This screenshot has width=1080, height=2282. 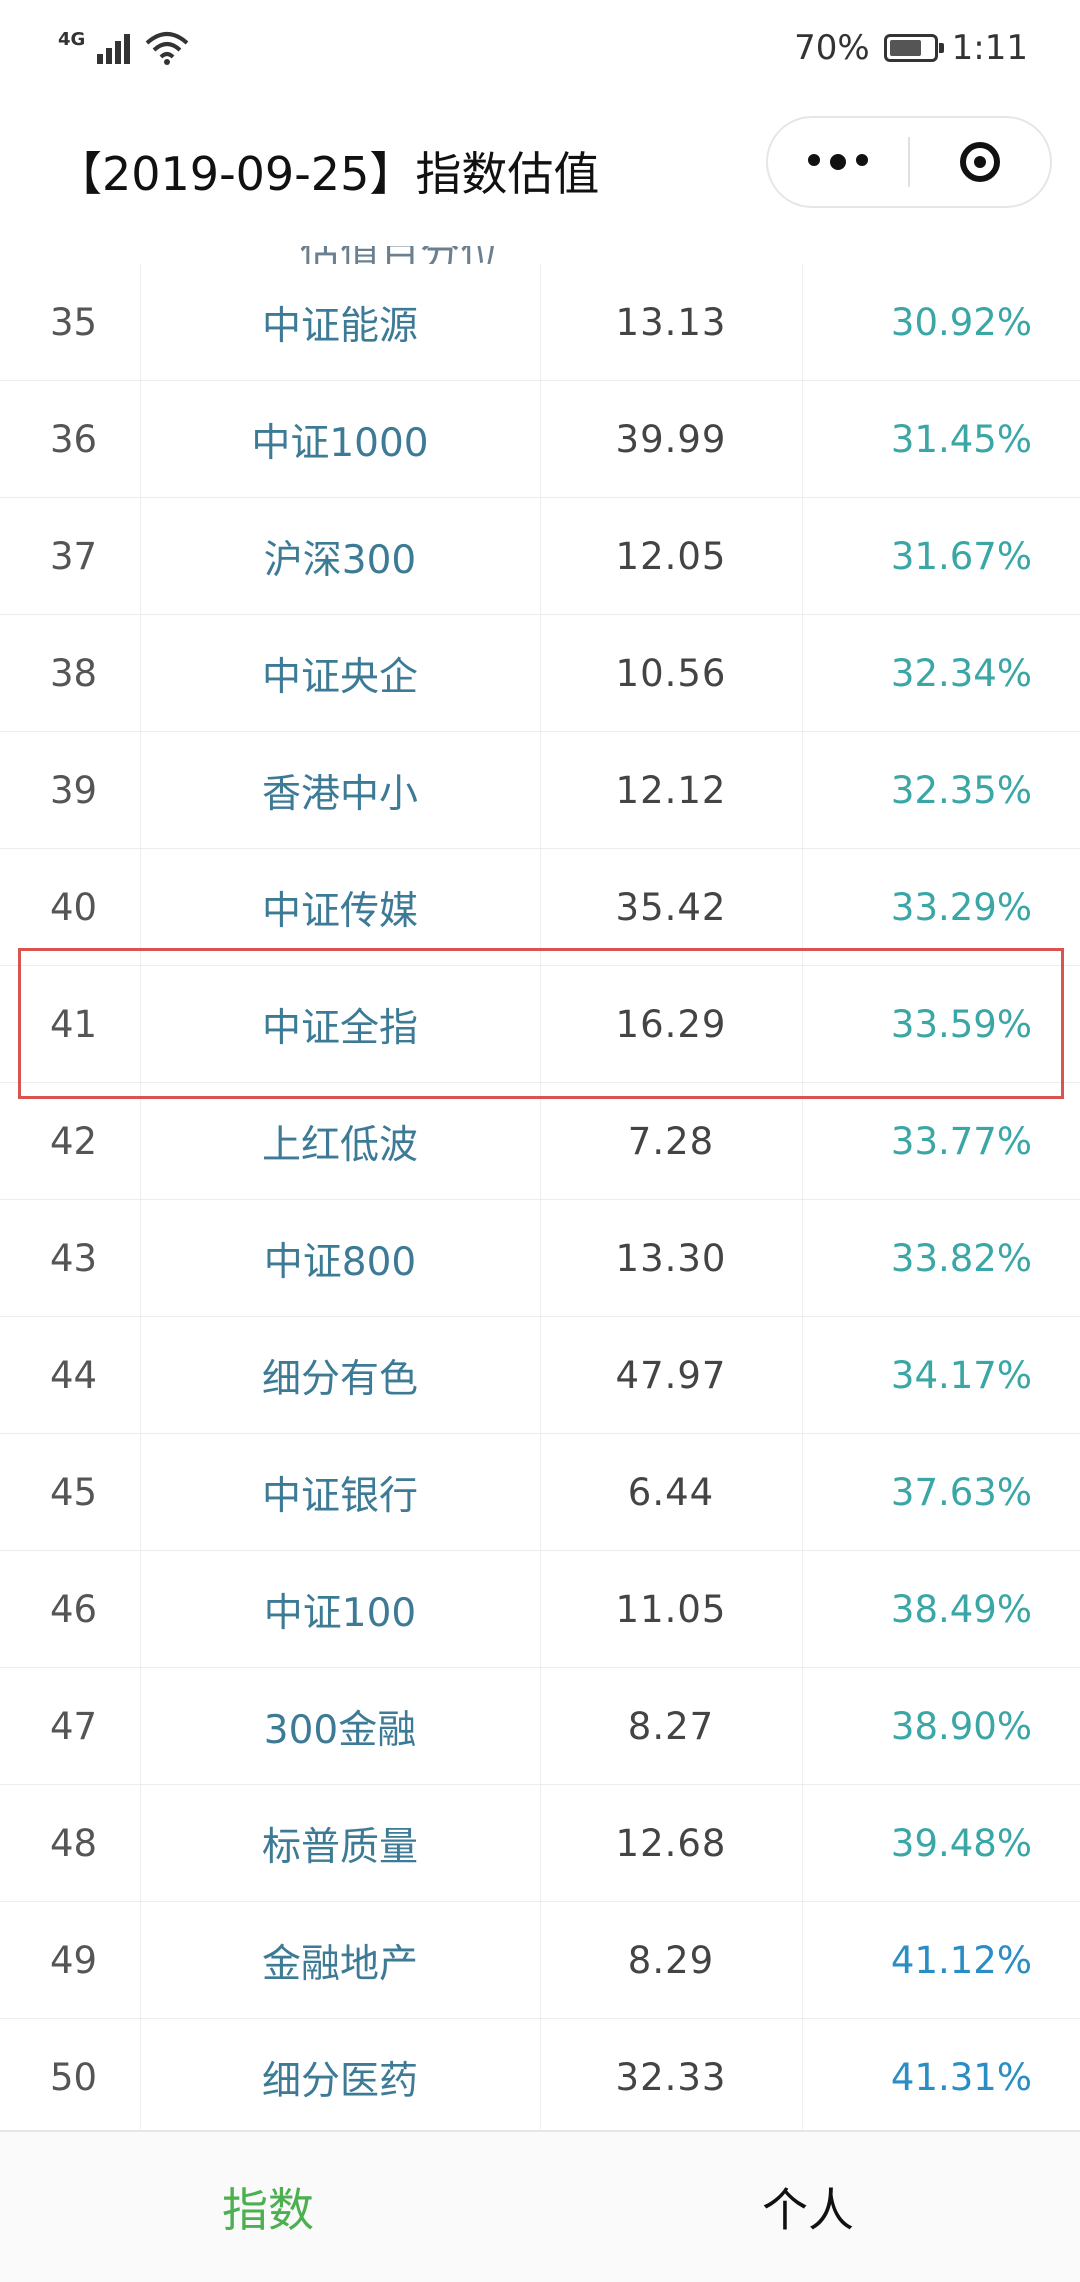 I want to click on table-row: 46 中证100 11.05 38.49%, so click(x=540, y=1609).